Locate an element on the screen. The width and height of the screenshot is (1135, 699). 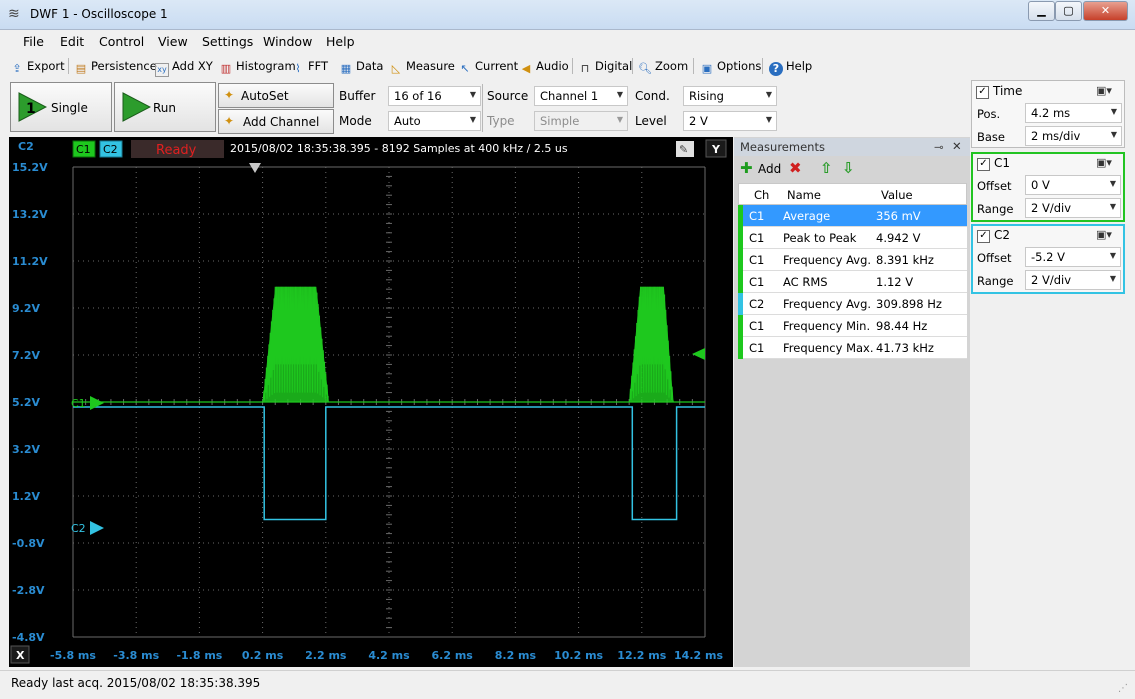
run-button: Run is located at coordinates (165, 107).